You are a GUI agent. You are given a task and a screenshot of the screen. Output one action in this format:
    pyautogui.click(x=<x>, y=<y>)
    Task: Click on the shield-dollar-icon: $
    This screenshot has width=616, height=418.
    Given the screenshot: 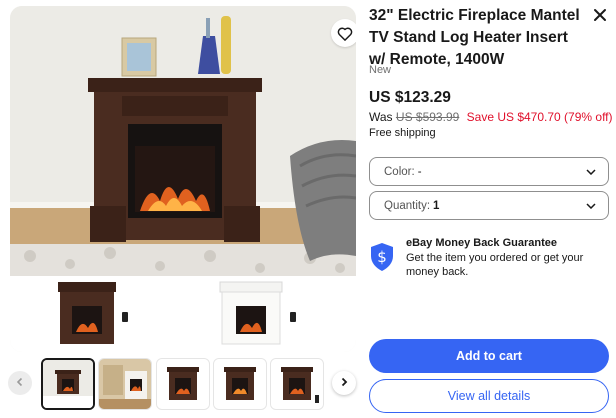 What is the action you would take?
    pyautogui.click(x=382, y=259)
    